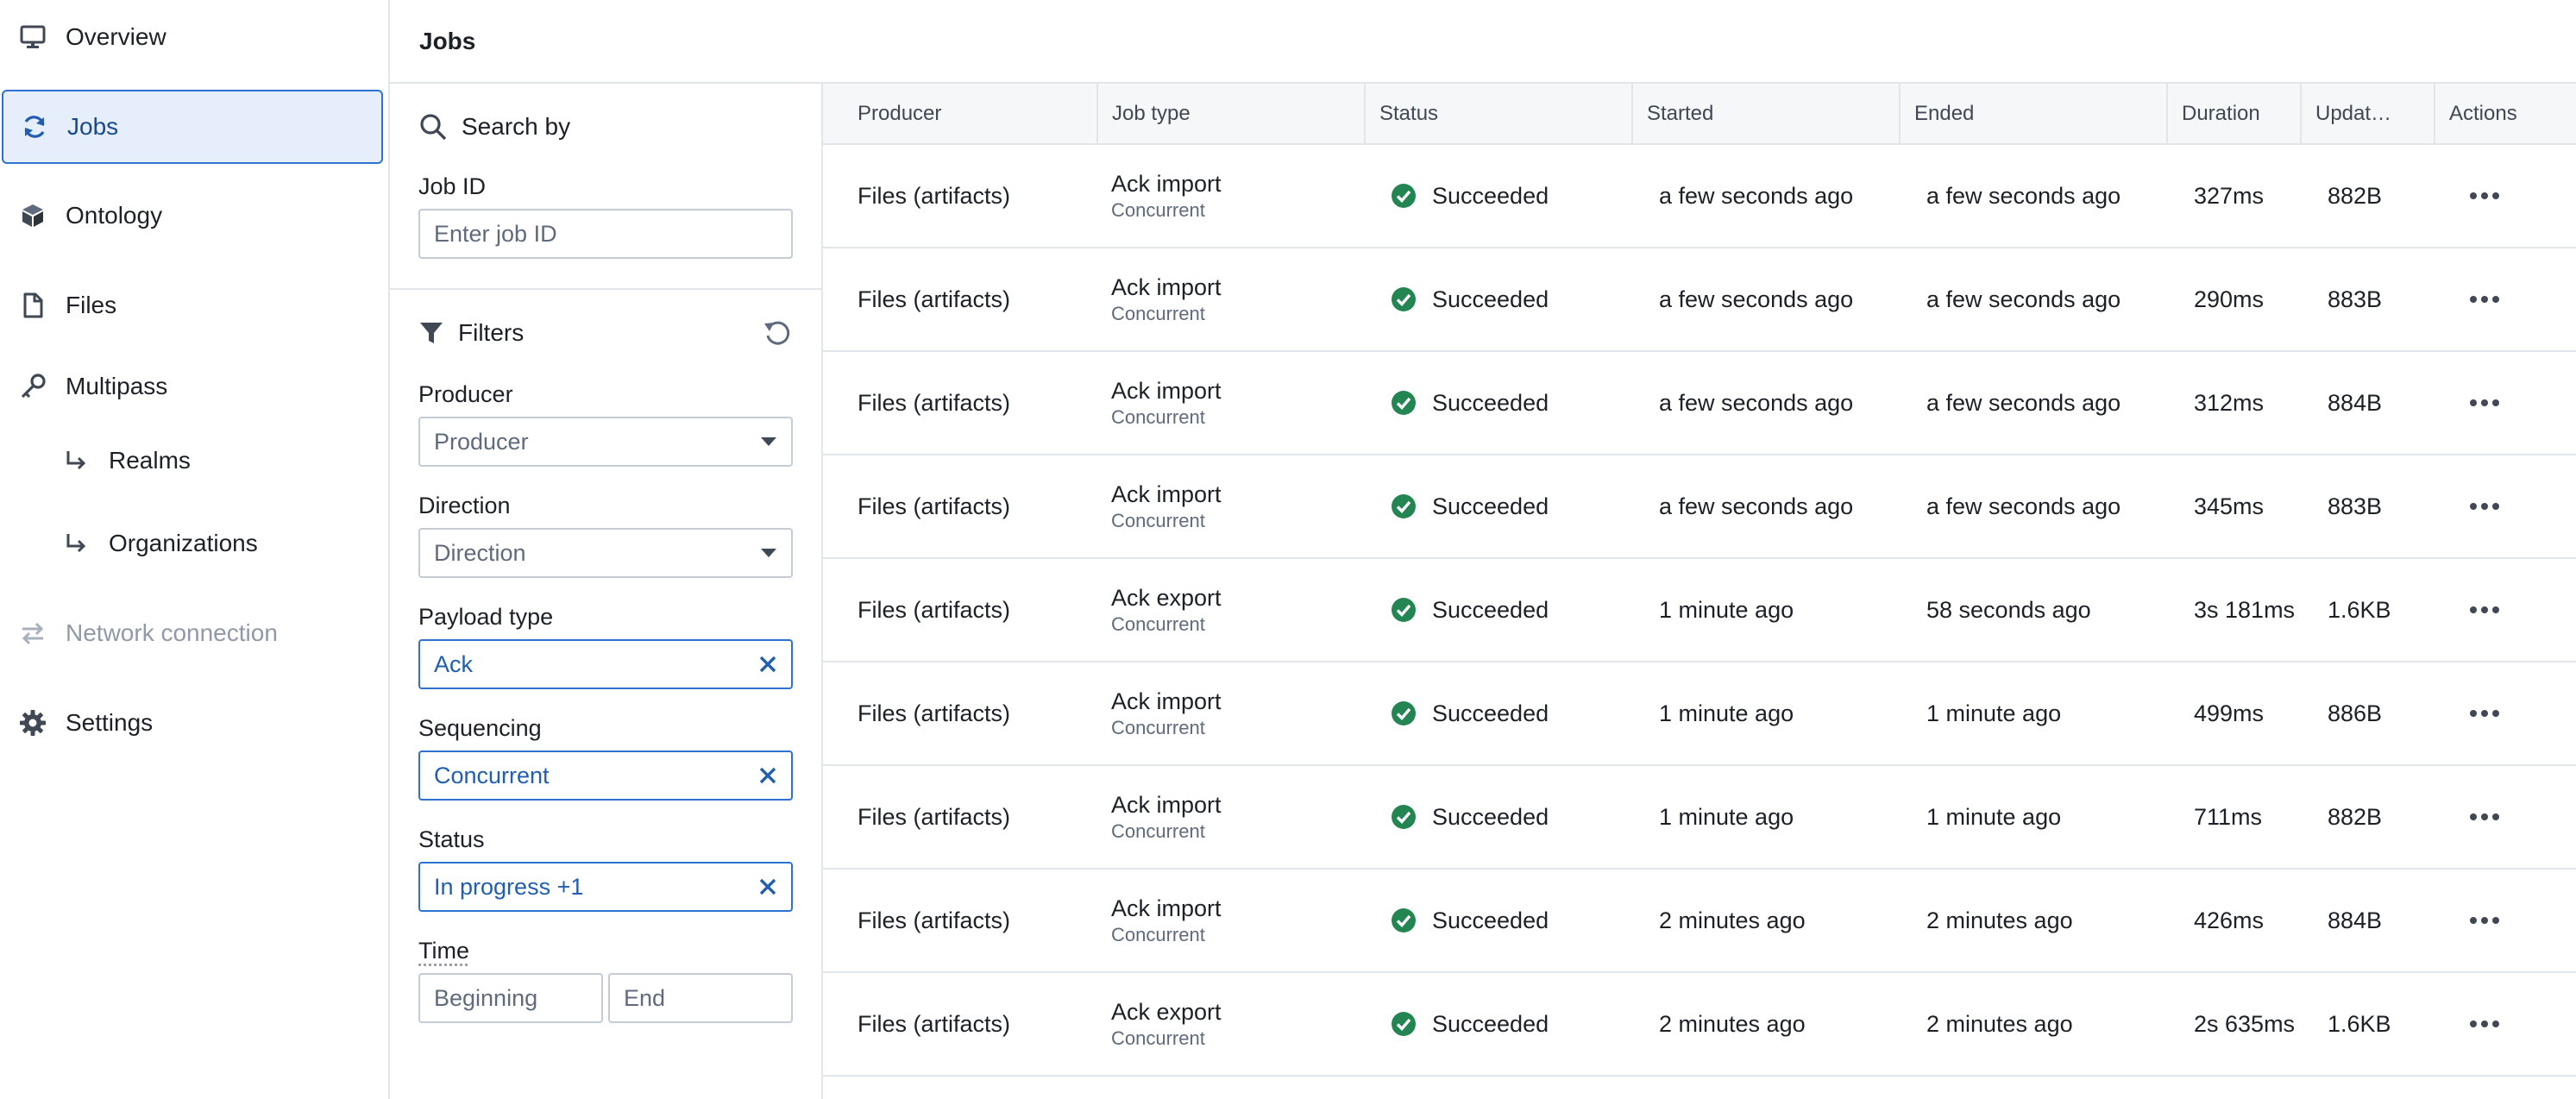  What do you see at coordinates (2229, 195) in the screenshot?
I see `duration-text: 327ms` at bounding box center [2229, 195].